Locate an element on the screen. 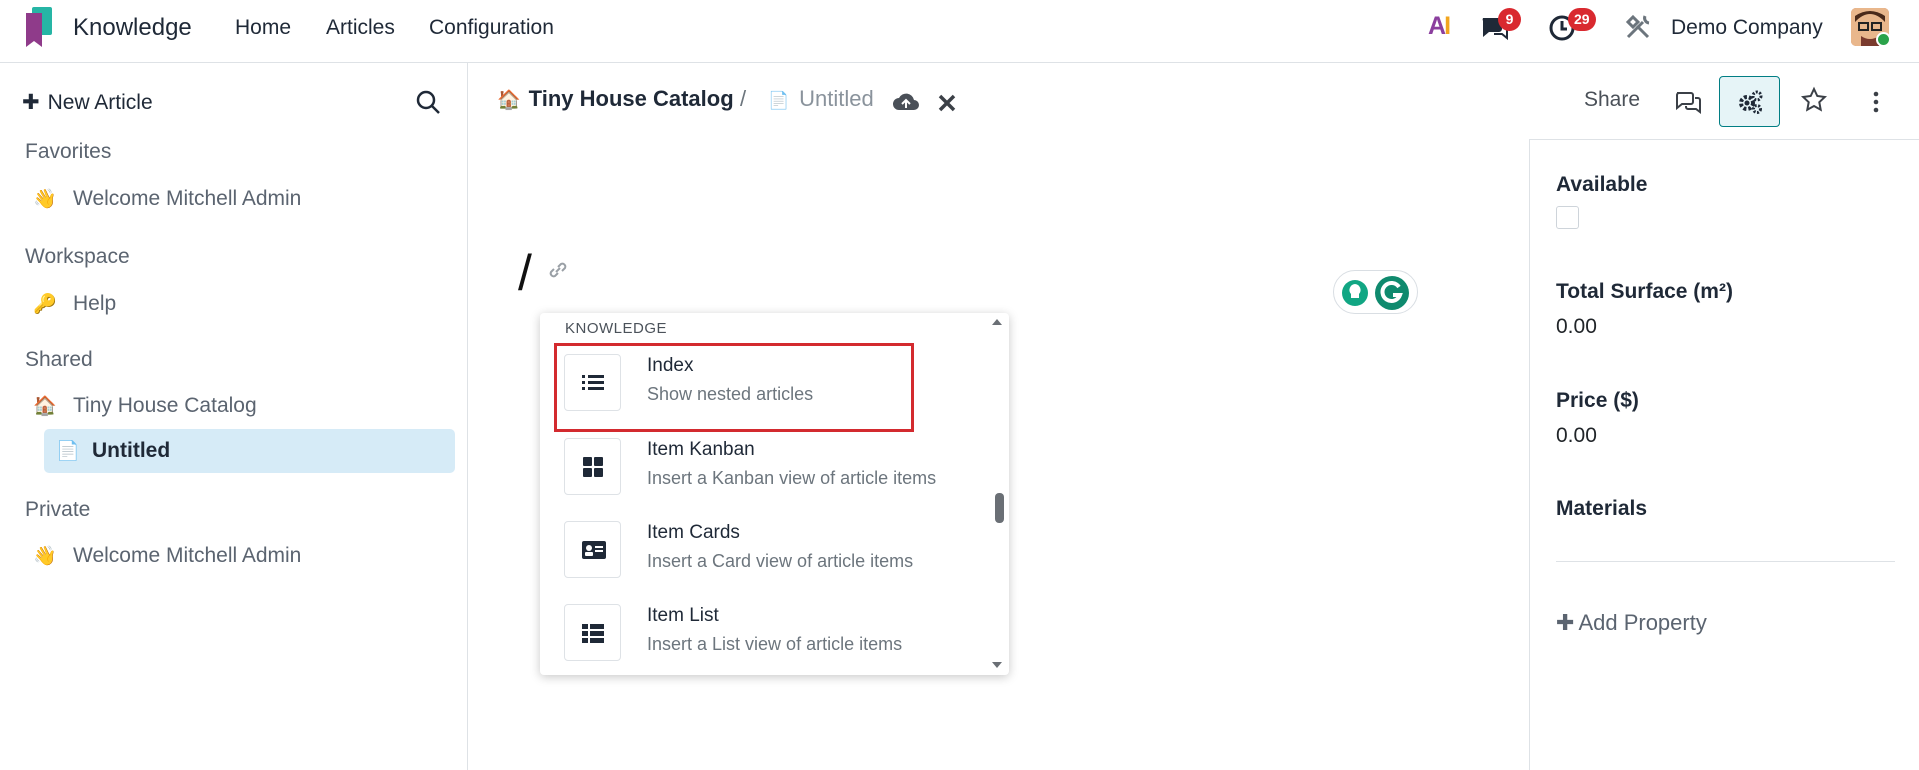  company-switcher: Demo Company is located at coordinates (1747, 28).